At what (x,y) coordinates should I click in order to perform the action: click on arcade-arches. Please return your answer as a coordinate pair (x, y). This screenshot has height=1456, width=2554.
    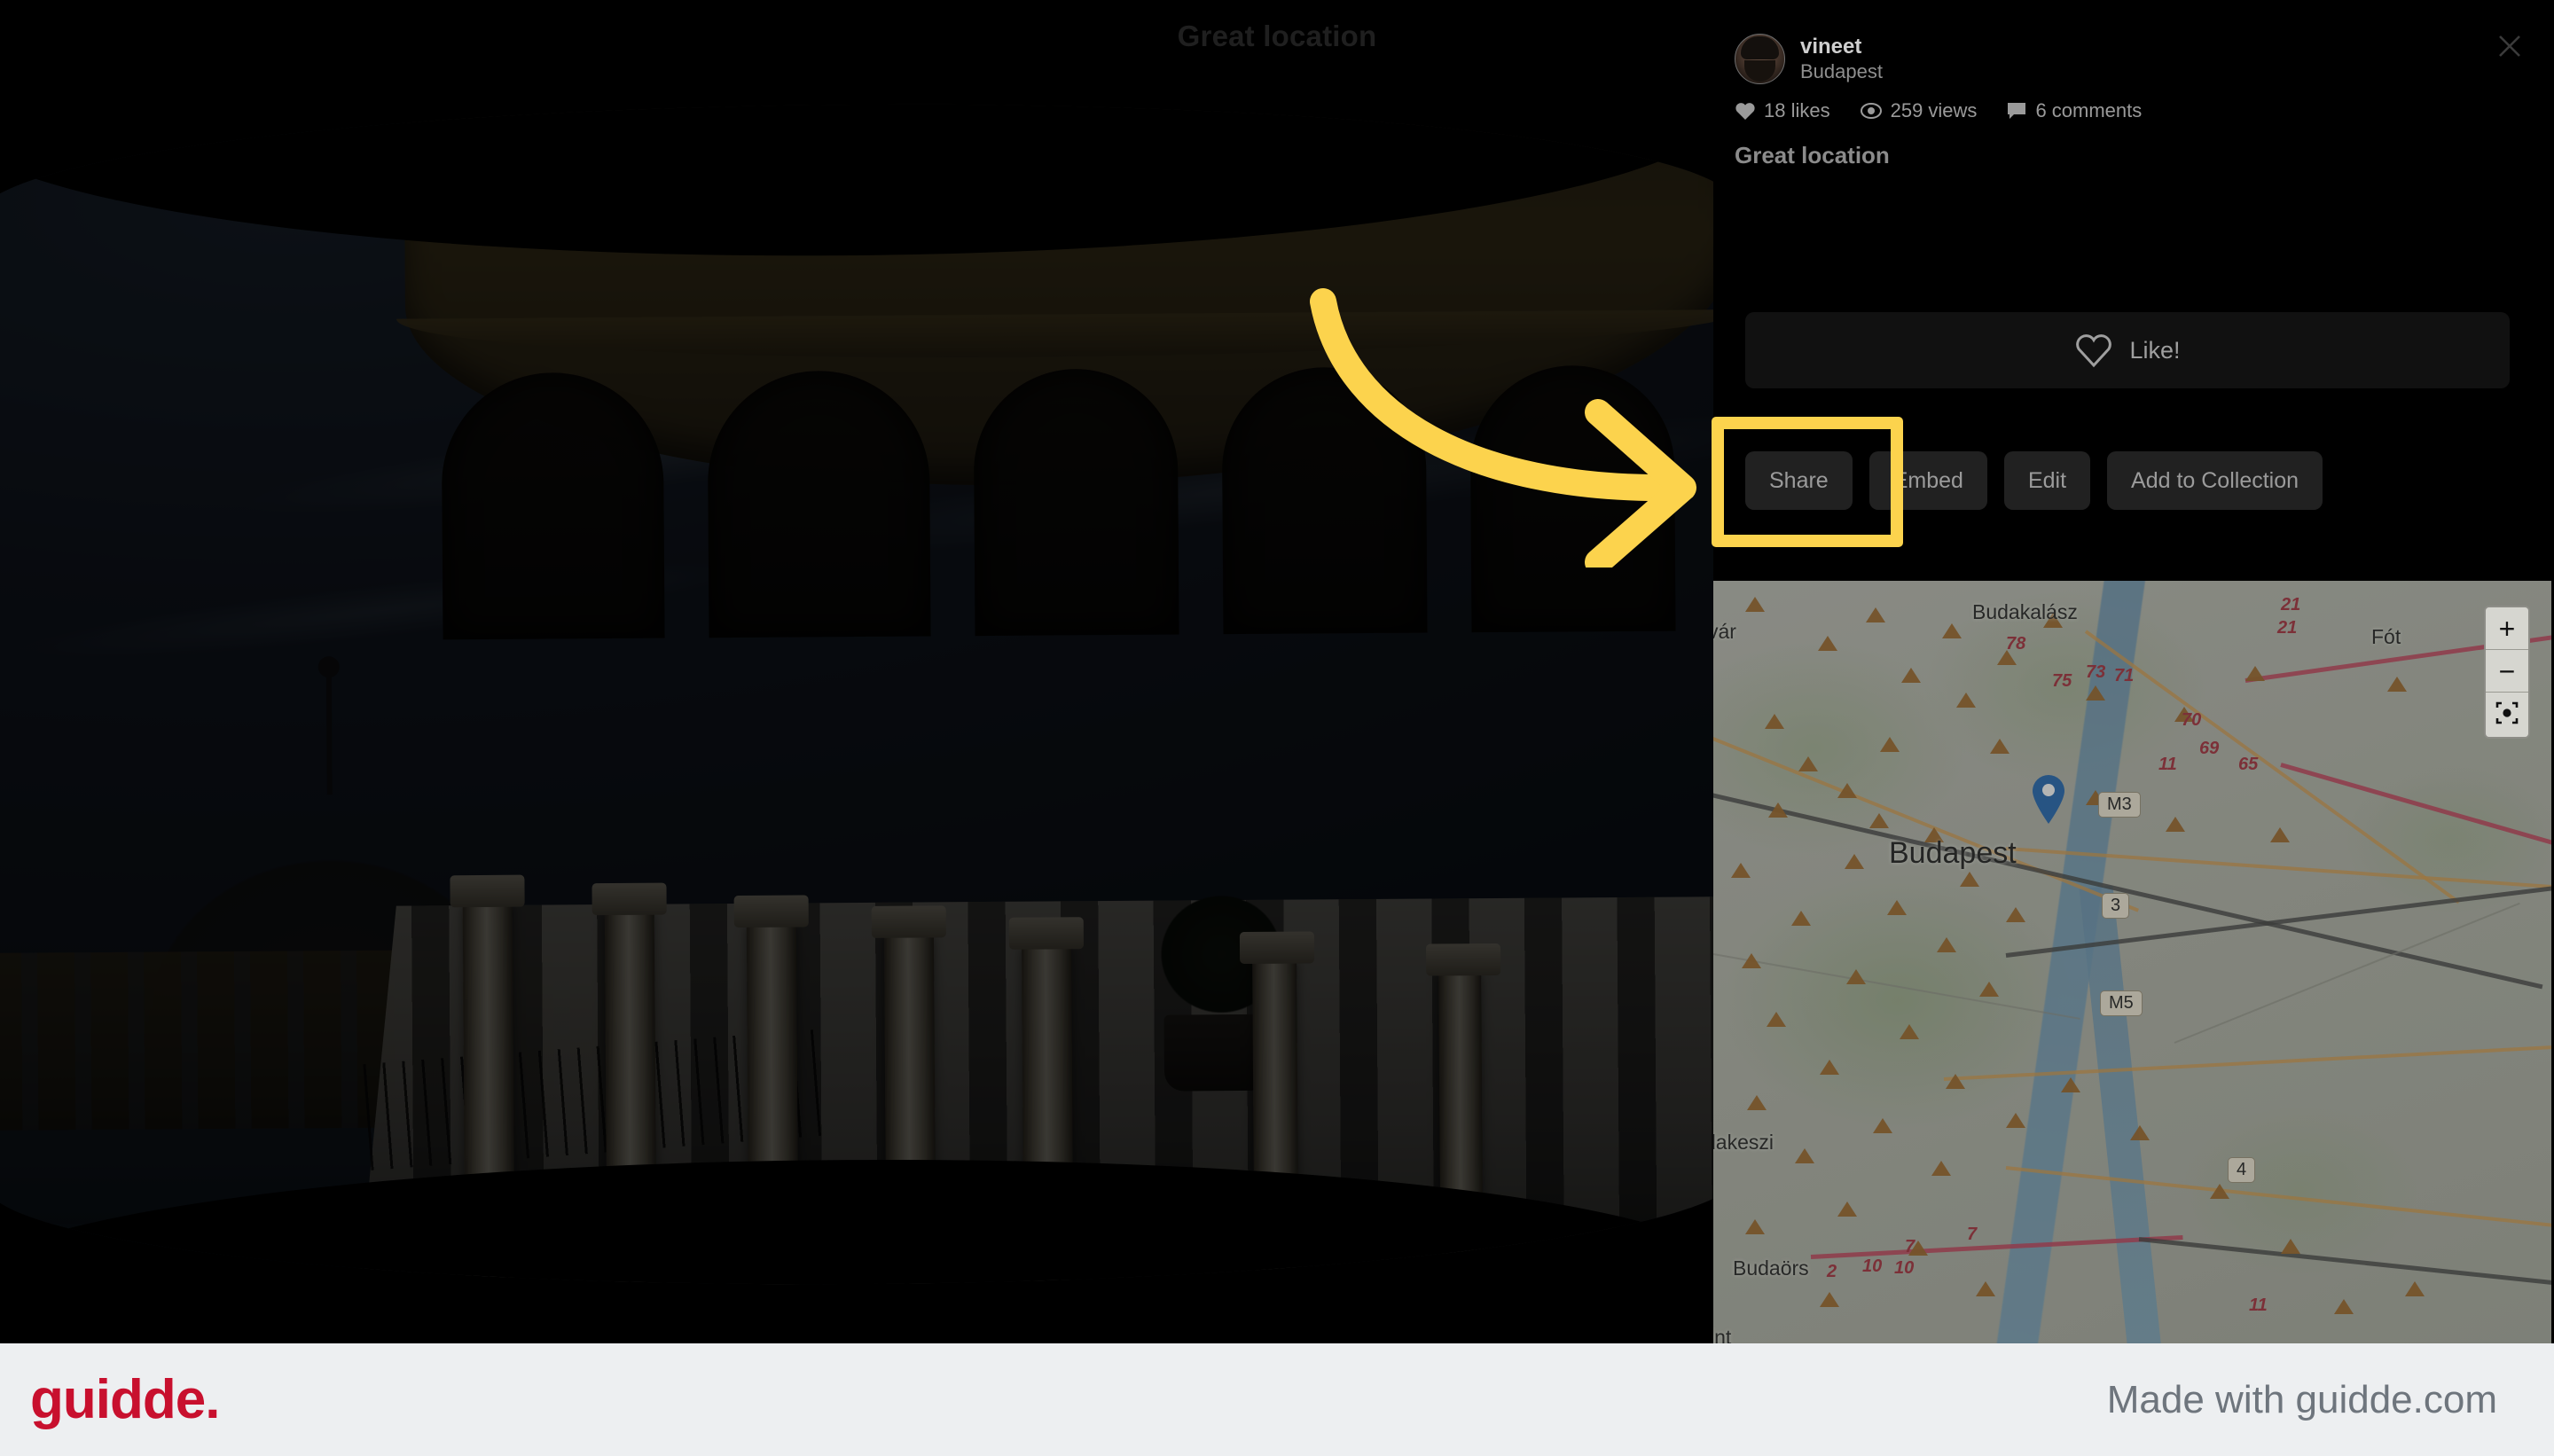
    Looking at the image, I should click on (1071, 515).